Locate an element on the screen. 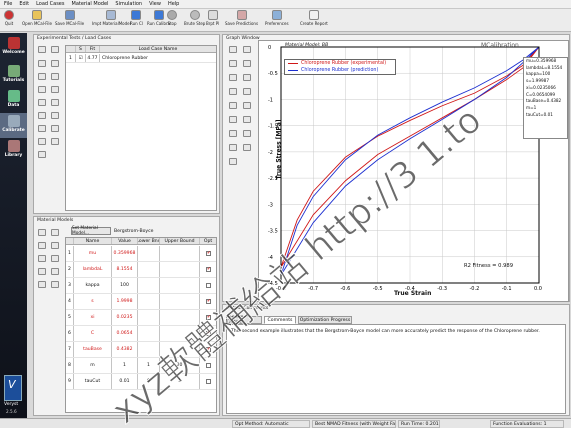  parameter-value-cell: 0.359968 is located at coordinates (125, 253).